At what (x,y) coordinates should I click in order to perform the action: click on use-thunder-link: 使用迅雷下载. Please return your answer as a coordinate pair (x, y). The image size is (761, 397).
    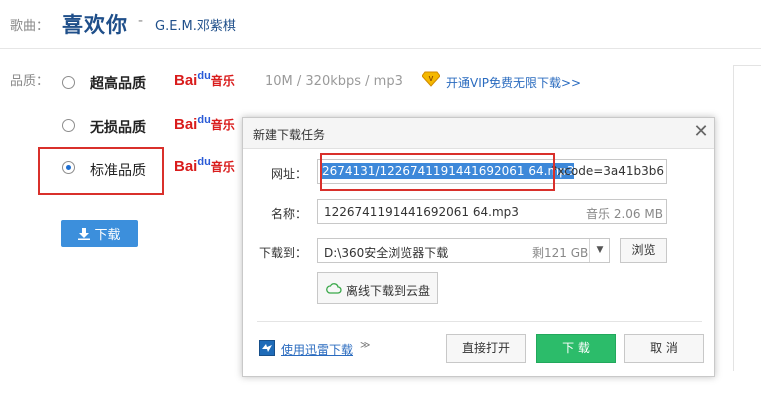
    Looking at the image, I should click on (317, 349).